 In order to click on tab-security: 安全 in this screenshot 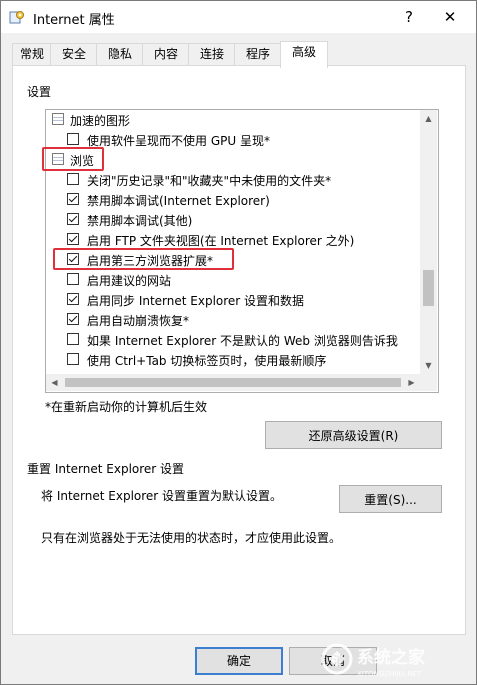, I will do `click(74, 54)`.